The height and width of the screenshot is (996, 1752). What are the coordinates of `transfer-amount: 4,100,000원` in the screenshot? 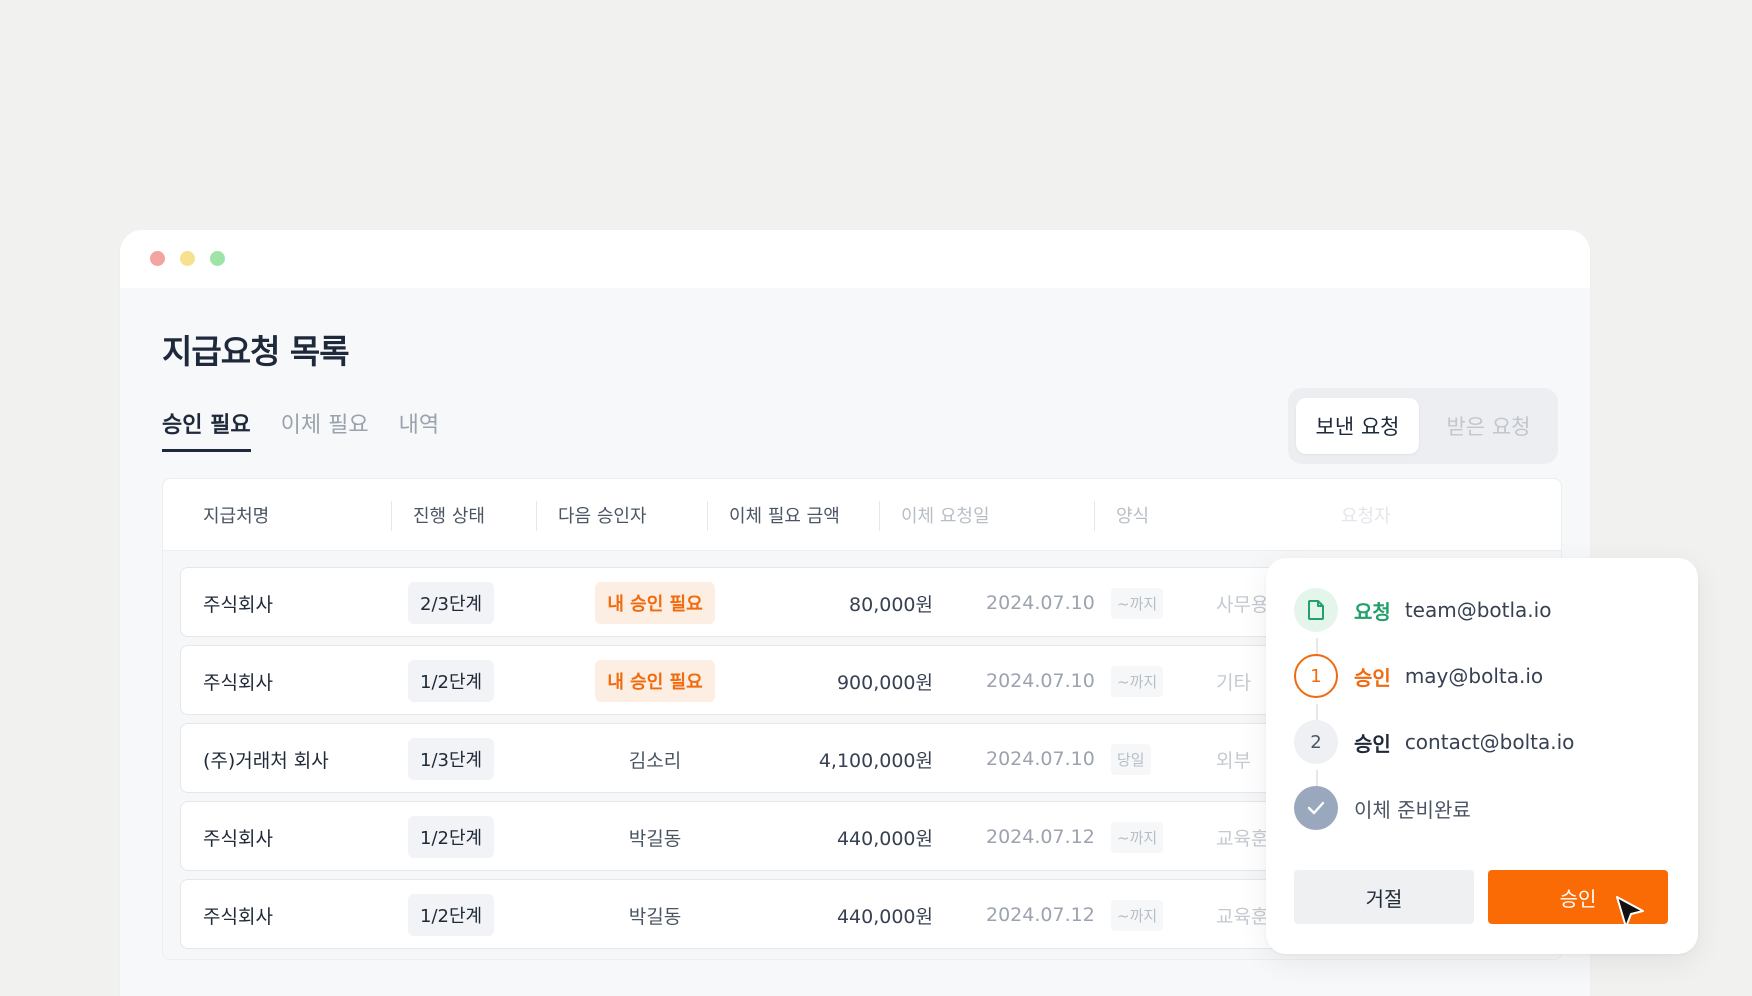 It's located at (875, 760).